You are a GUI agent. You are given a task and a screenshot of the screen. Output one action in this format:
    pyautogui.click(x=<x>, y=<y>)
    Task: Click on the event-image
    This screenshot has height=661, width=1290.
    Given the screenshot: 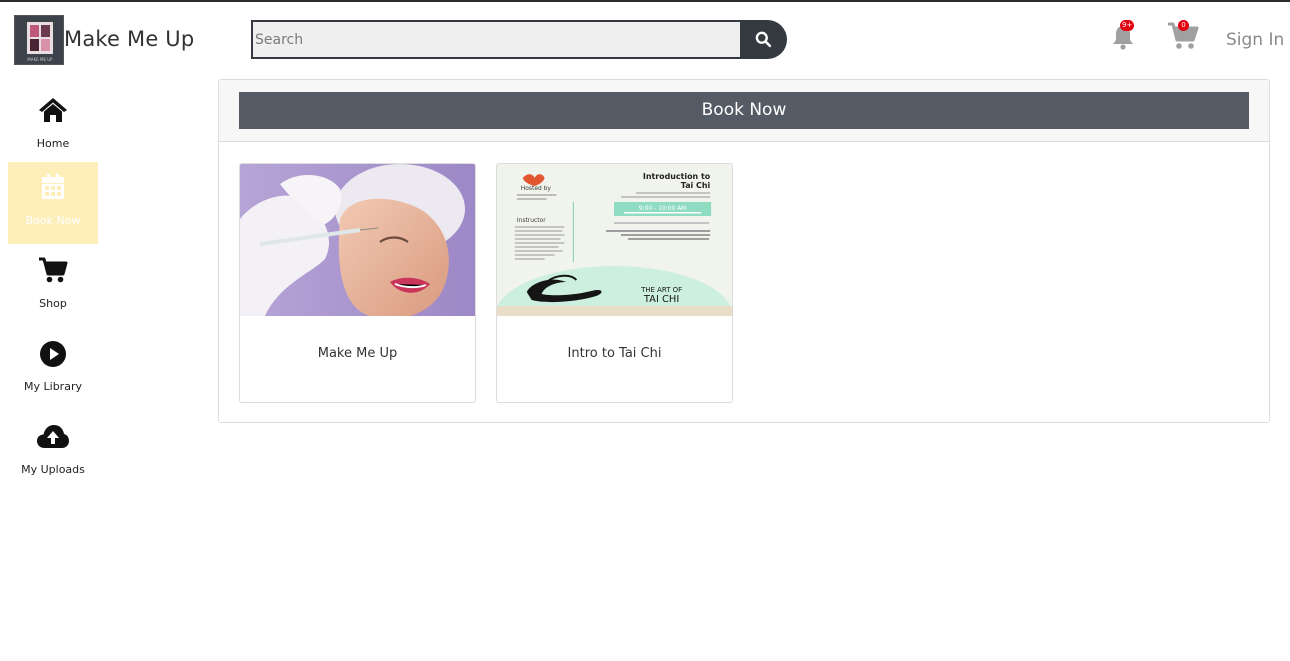 What is the action you would take?
    pyautogui.click(x=357, y=240)
    